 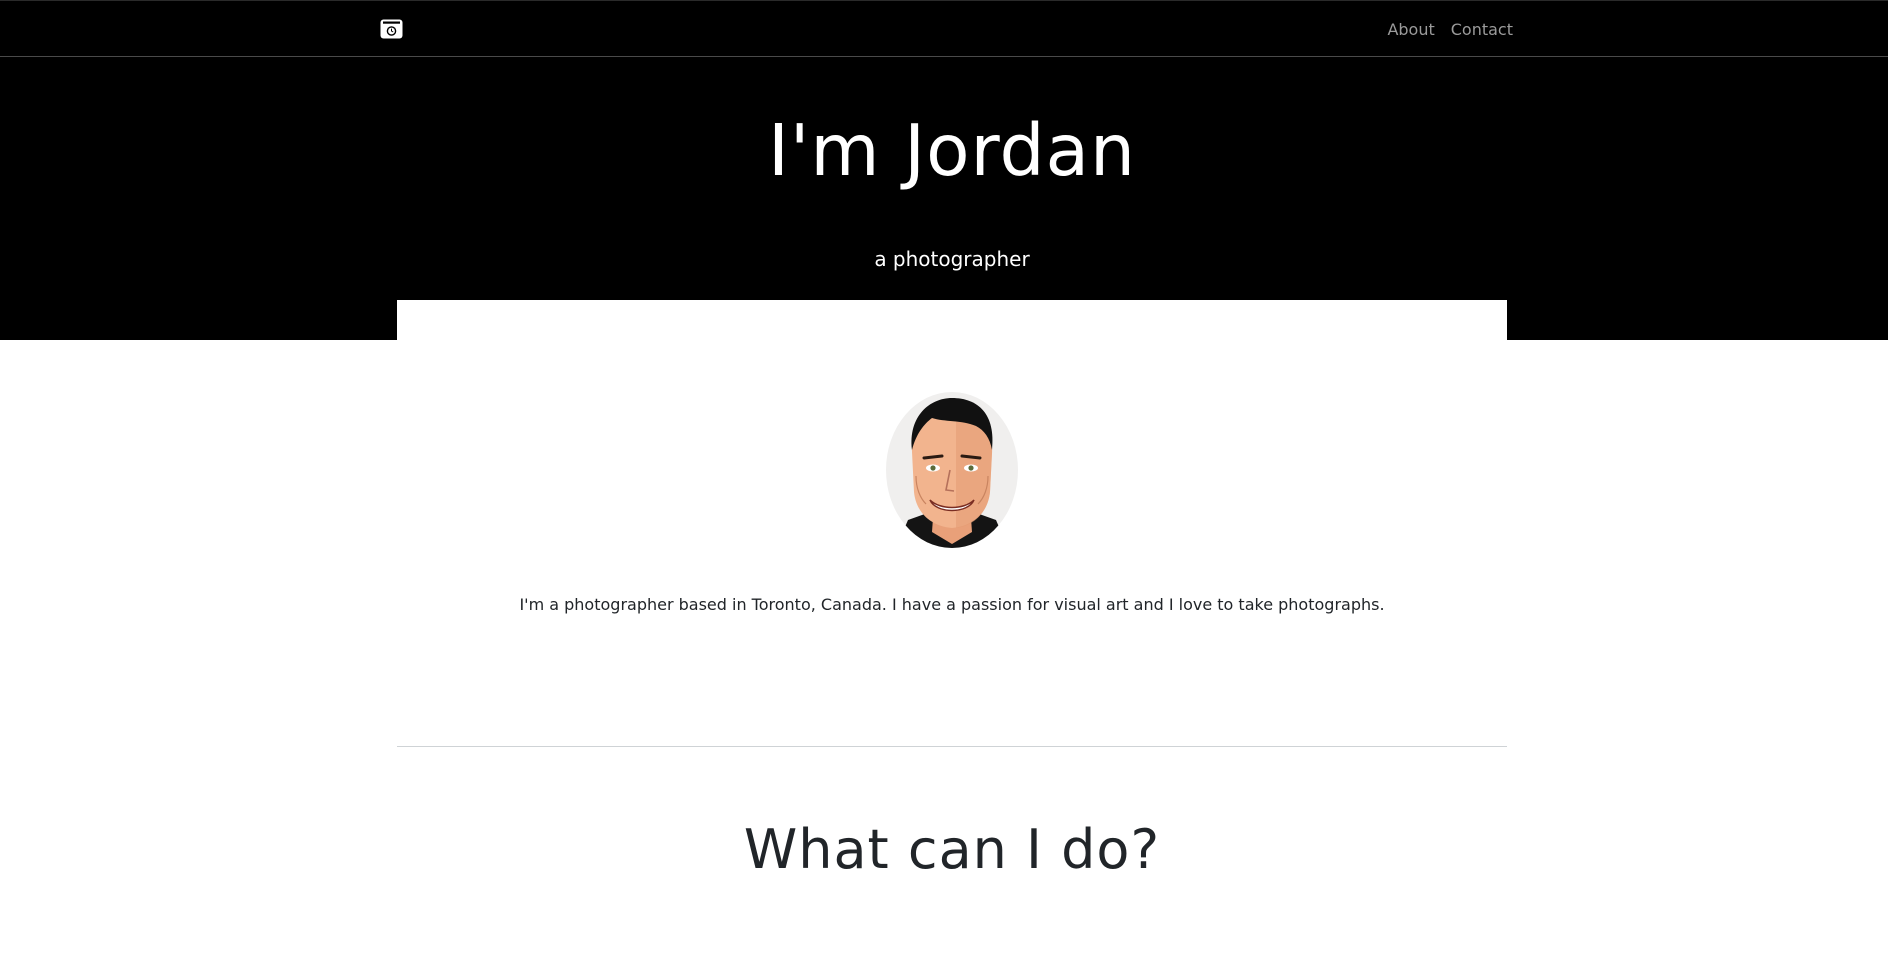 What do you see at coordinates (944, 28) in the screenshot?
I see `top-navbar: About Contact` at bounding box center [944, 28].